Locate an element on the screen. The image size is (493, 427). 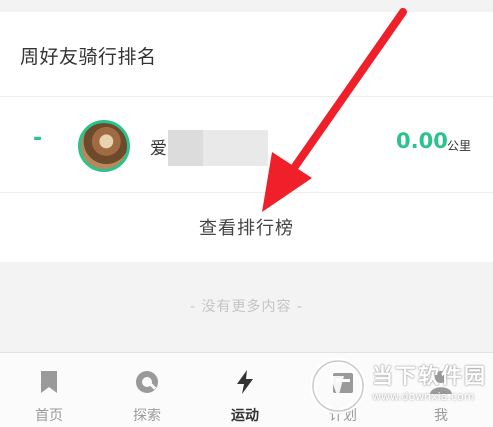
distance-value: 0.00 is located at coordinates (422, 141).